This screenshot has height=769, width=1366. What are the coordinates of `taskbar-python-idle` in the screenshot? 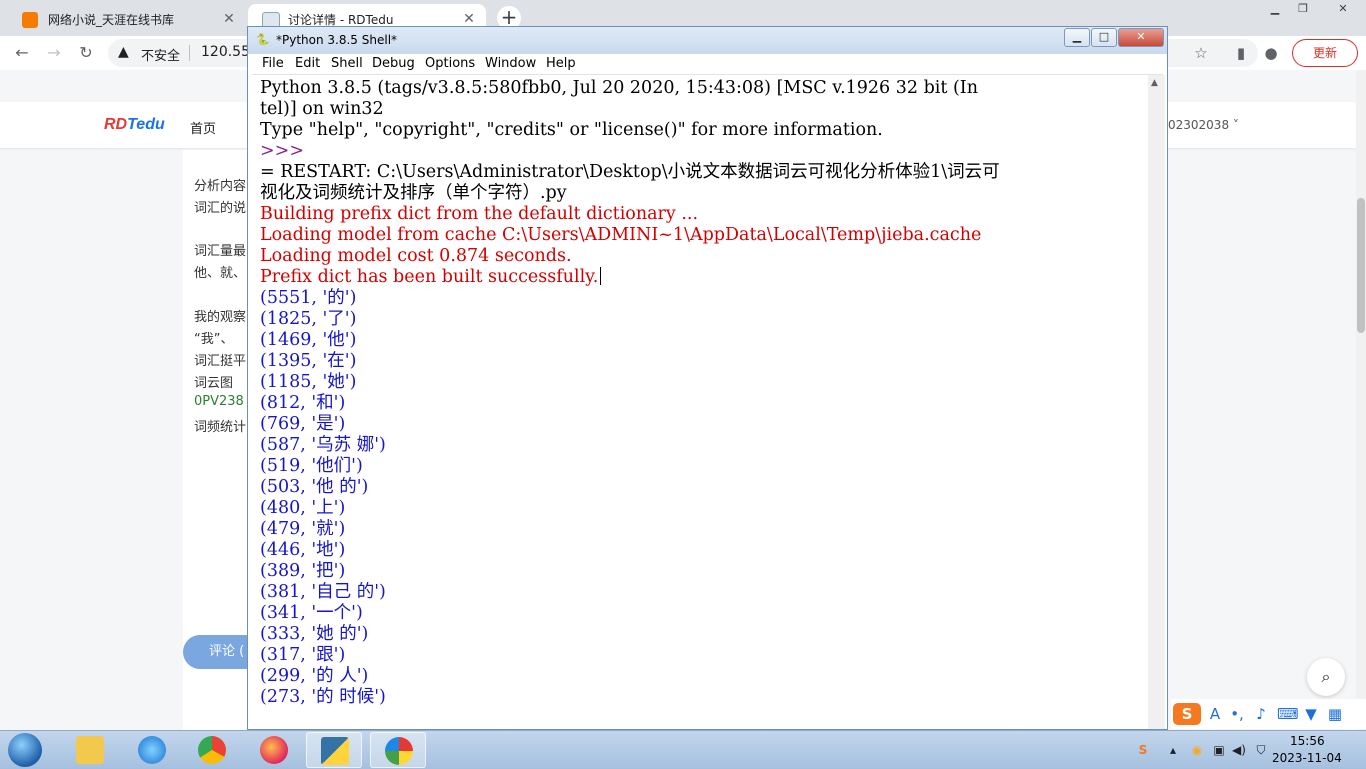 It's located at (334, 750).